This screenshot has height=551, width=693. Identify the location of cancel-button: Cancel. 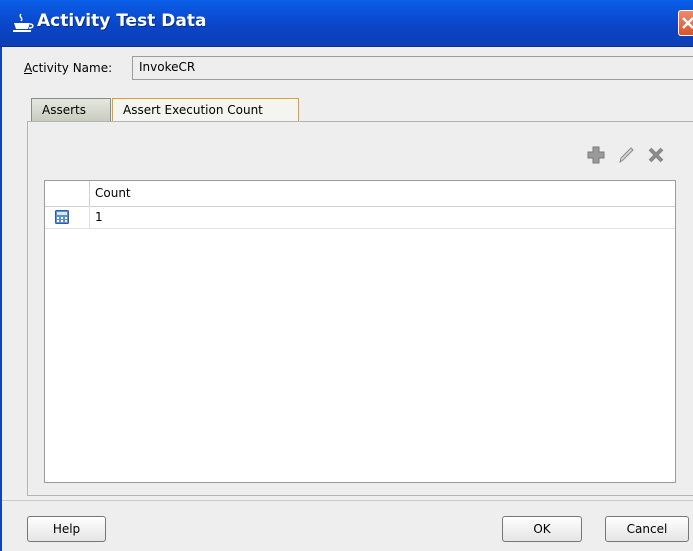
(647, 529).